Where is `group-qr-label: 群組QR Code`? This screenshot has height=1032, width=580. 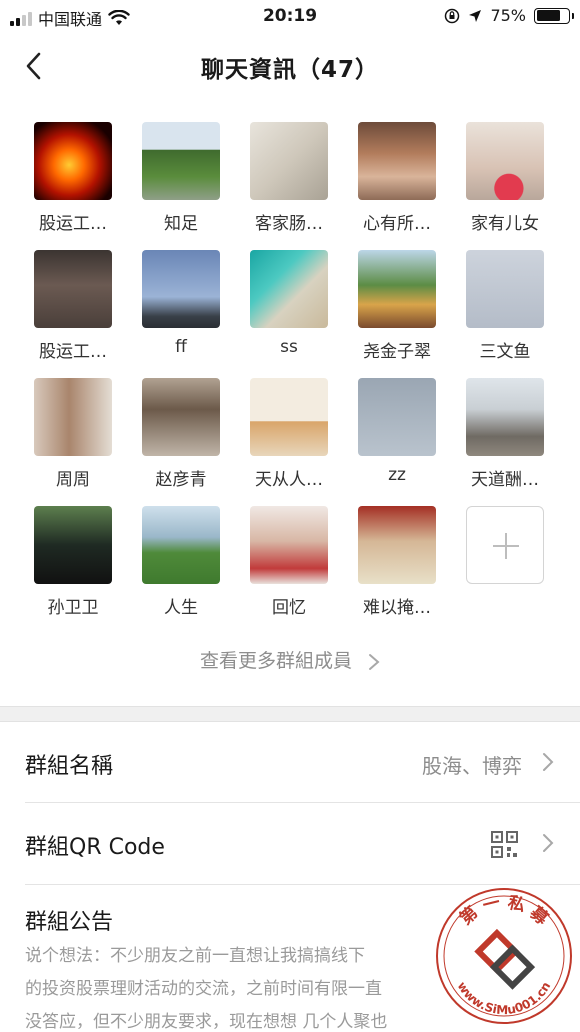 group-qr-label: 群組QR Code is located at coordinates (95, 847).